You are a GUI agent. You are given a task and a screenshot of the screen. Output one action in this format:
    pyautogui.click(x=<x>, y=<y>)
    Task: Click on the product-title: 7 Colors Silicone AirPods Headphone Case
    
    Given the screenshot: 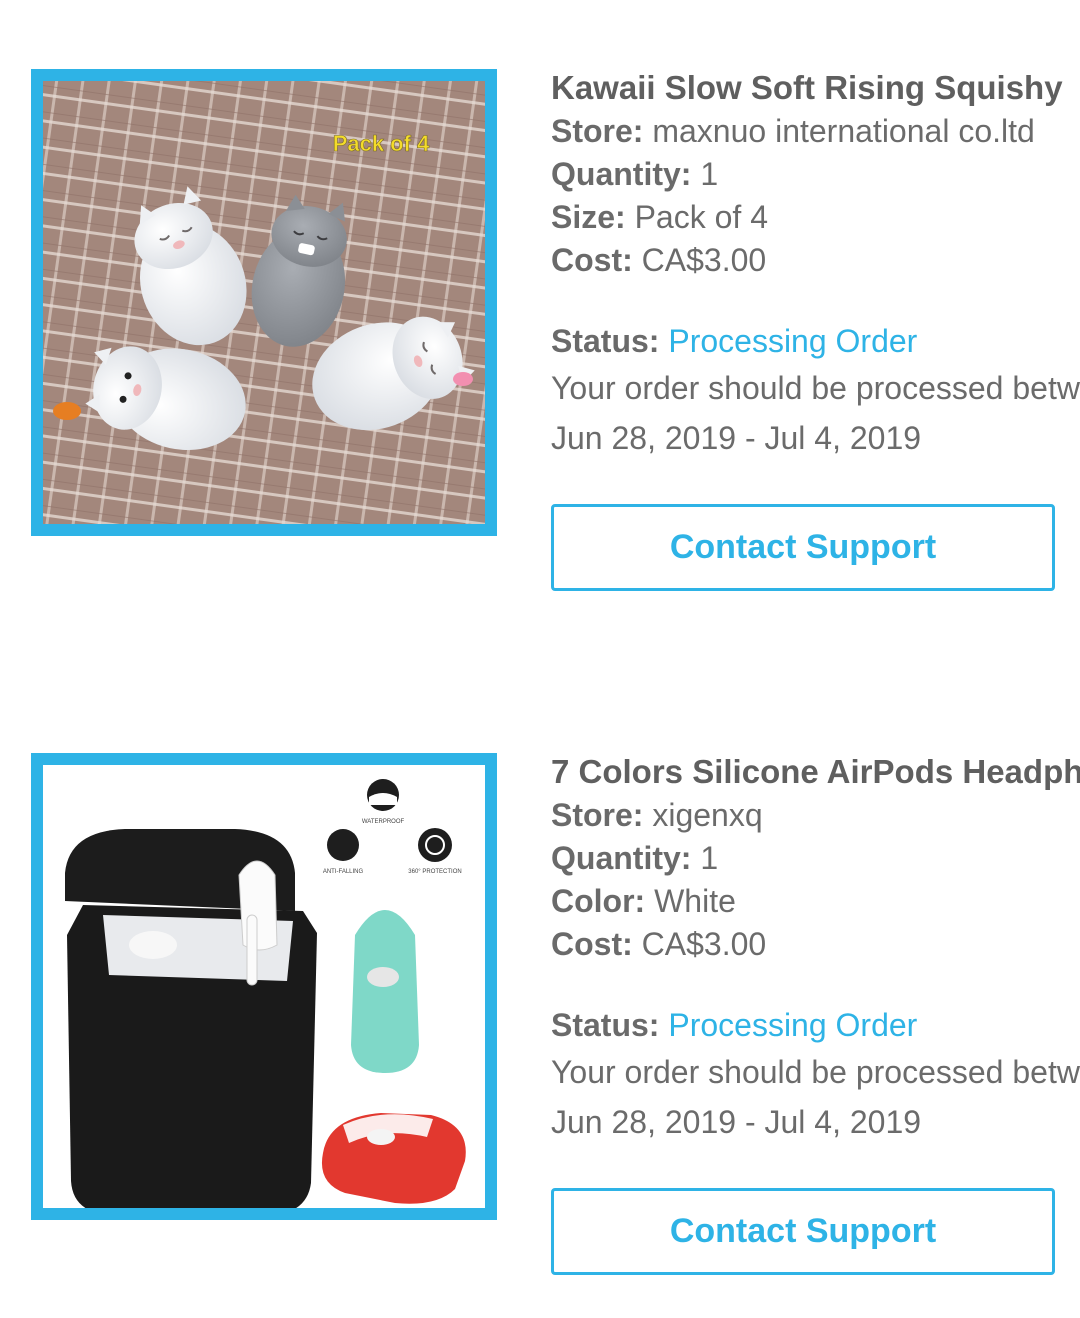 What is the action you would take?
    pyautogui.click(x=815, y=772)
    